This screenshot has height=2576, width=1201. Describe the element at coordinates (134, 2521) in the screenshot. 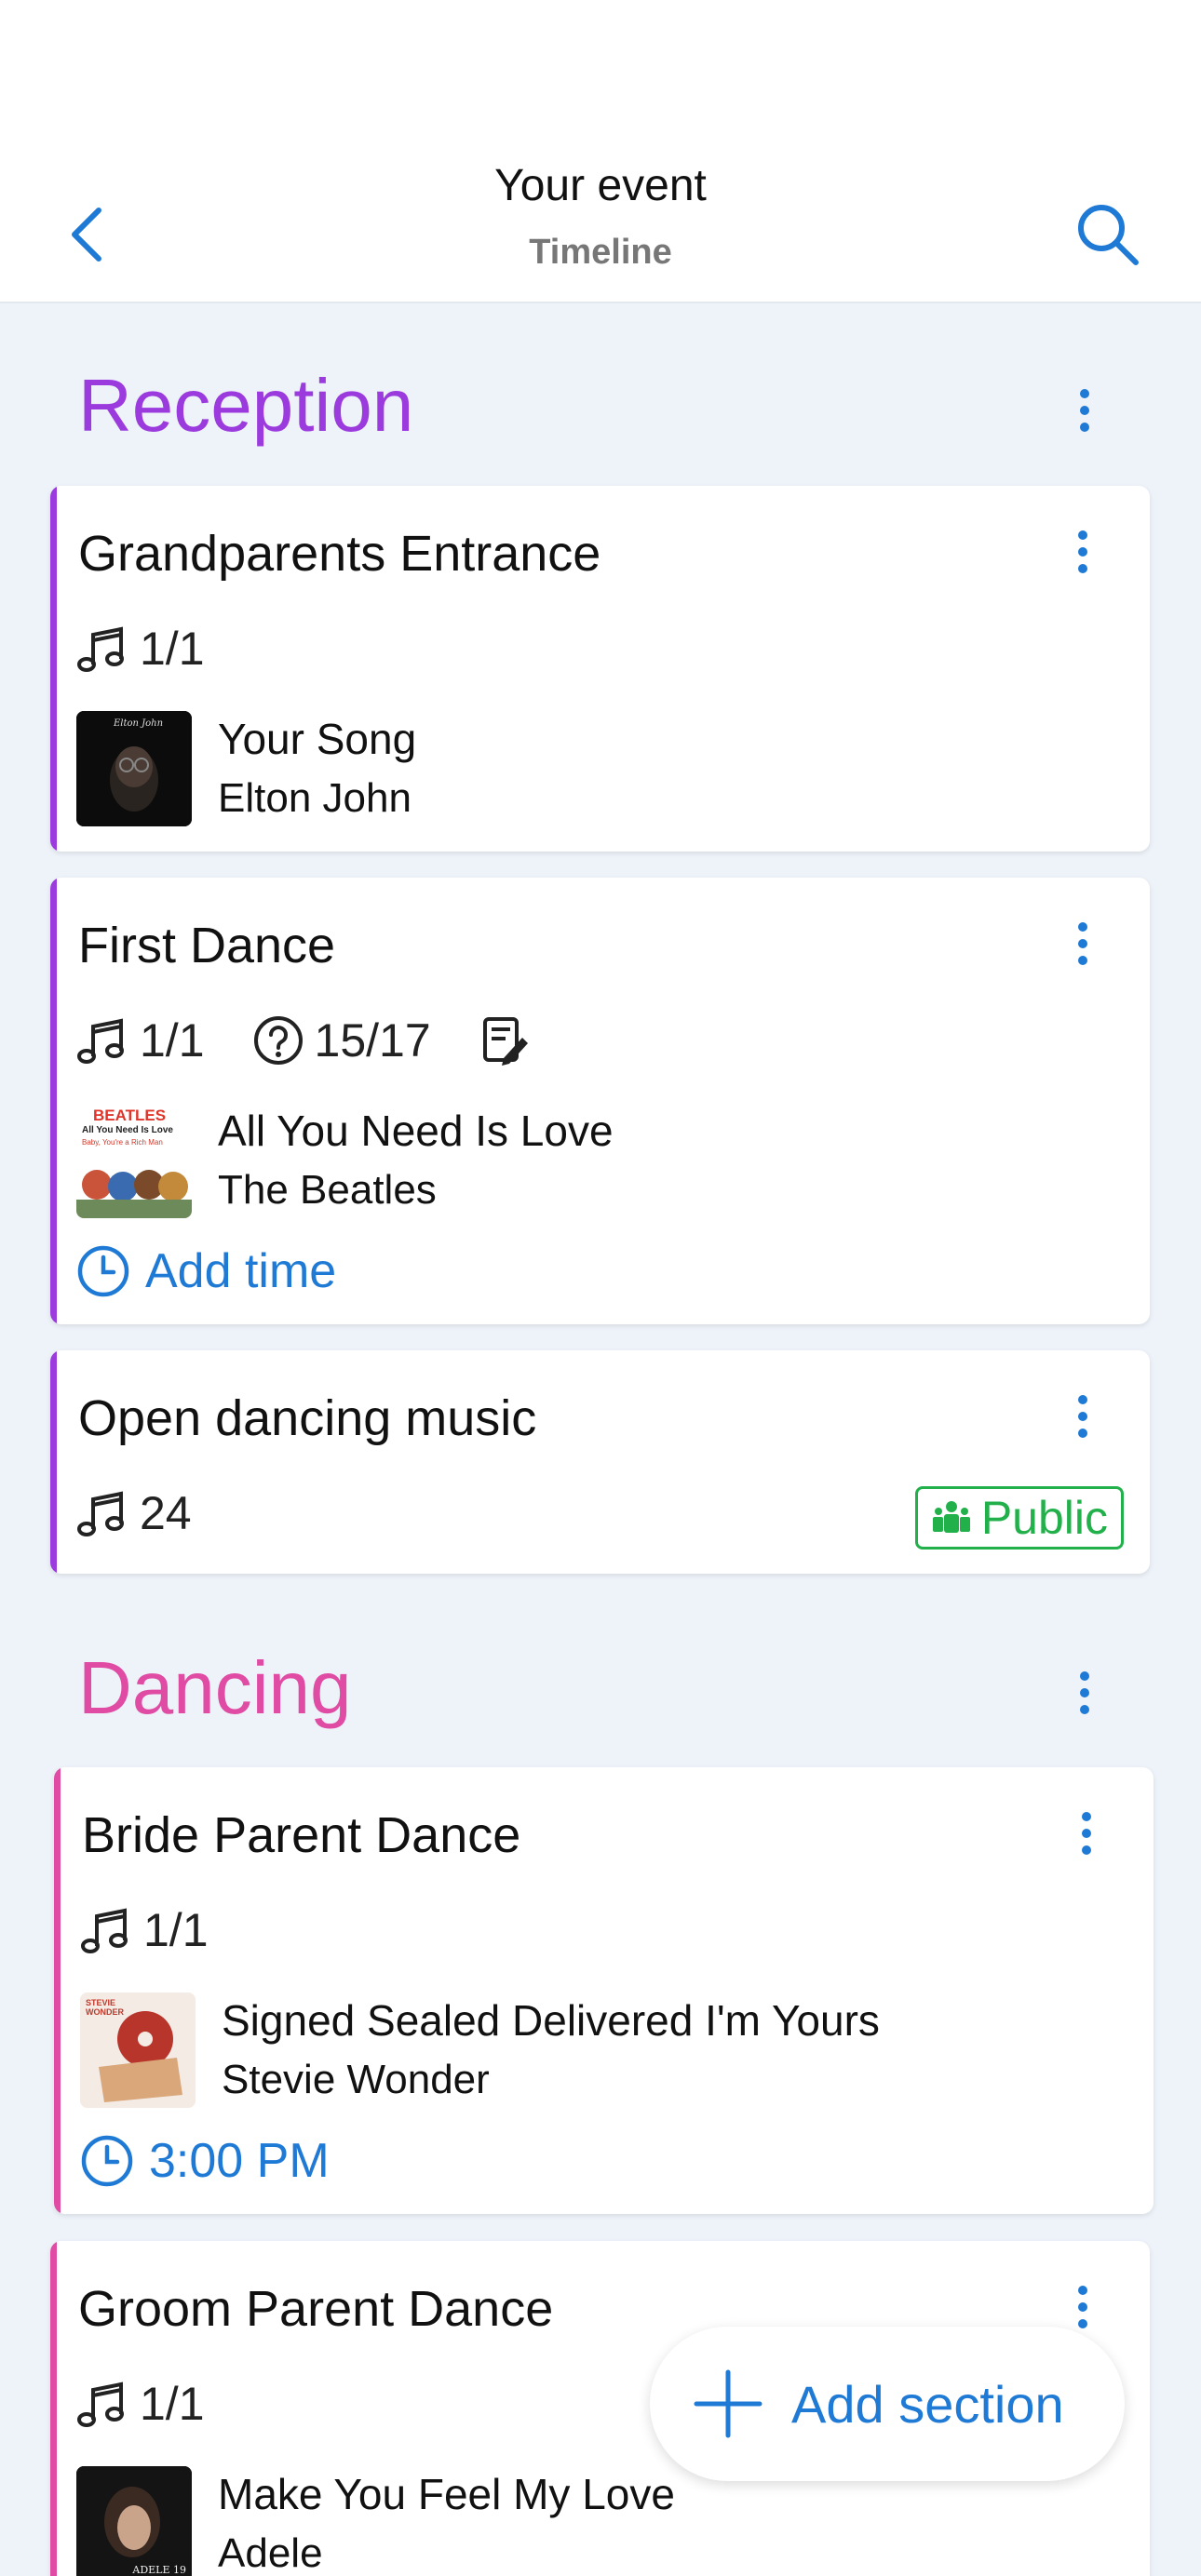

I see `album-art: ADELE 19` at that location.